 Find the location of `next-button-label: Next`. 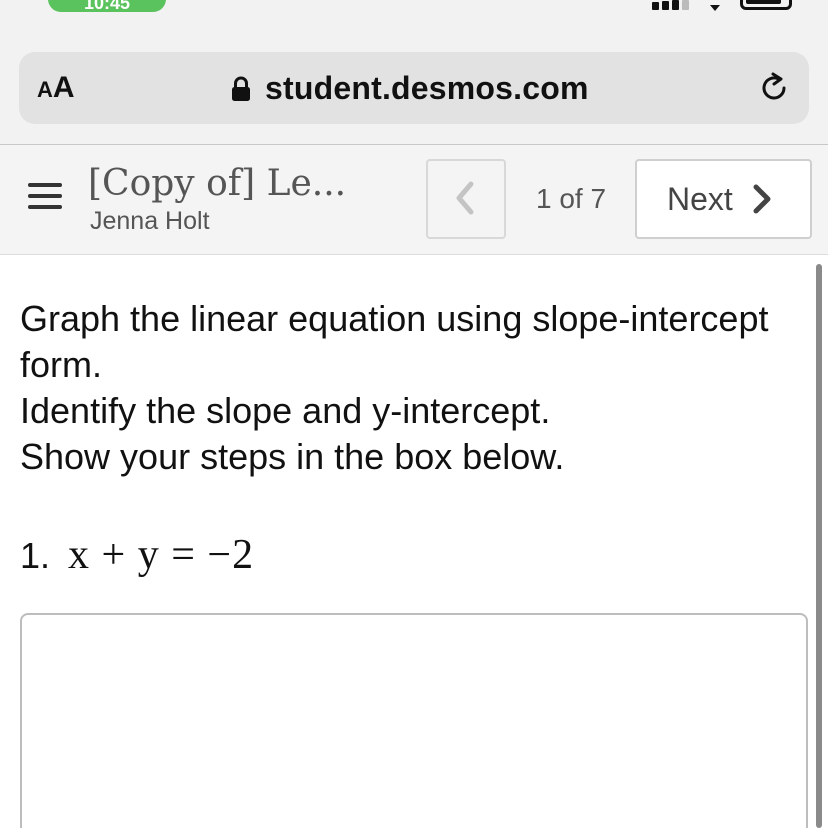

next-button-label: Next is located at coordinates (700, 199).